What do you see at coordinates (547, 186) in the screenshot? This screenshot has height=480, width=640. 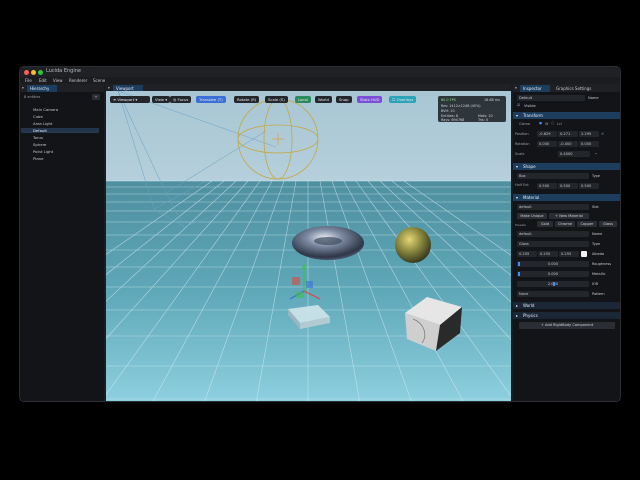 I see `half-ext-x-field: 0.500` at bounding box center [547, 186].